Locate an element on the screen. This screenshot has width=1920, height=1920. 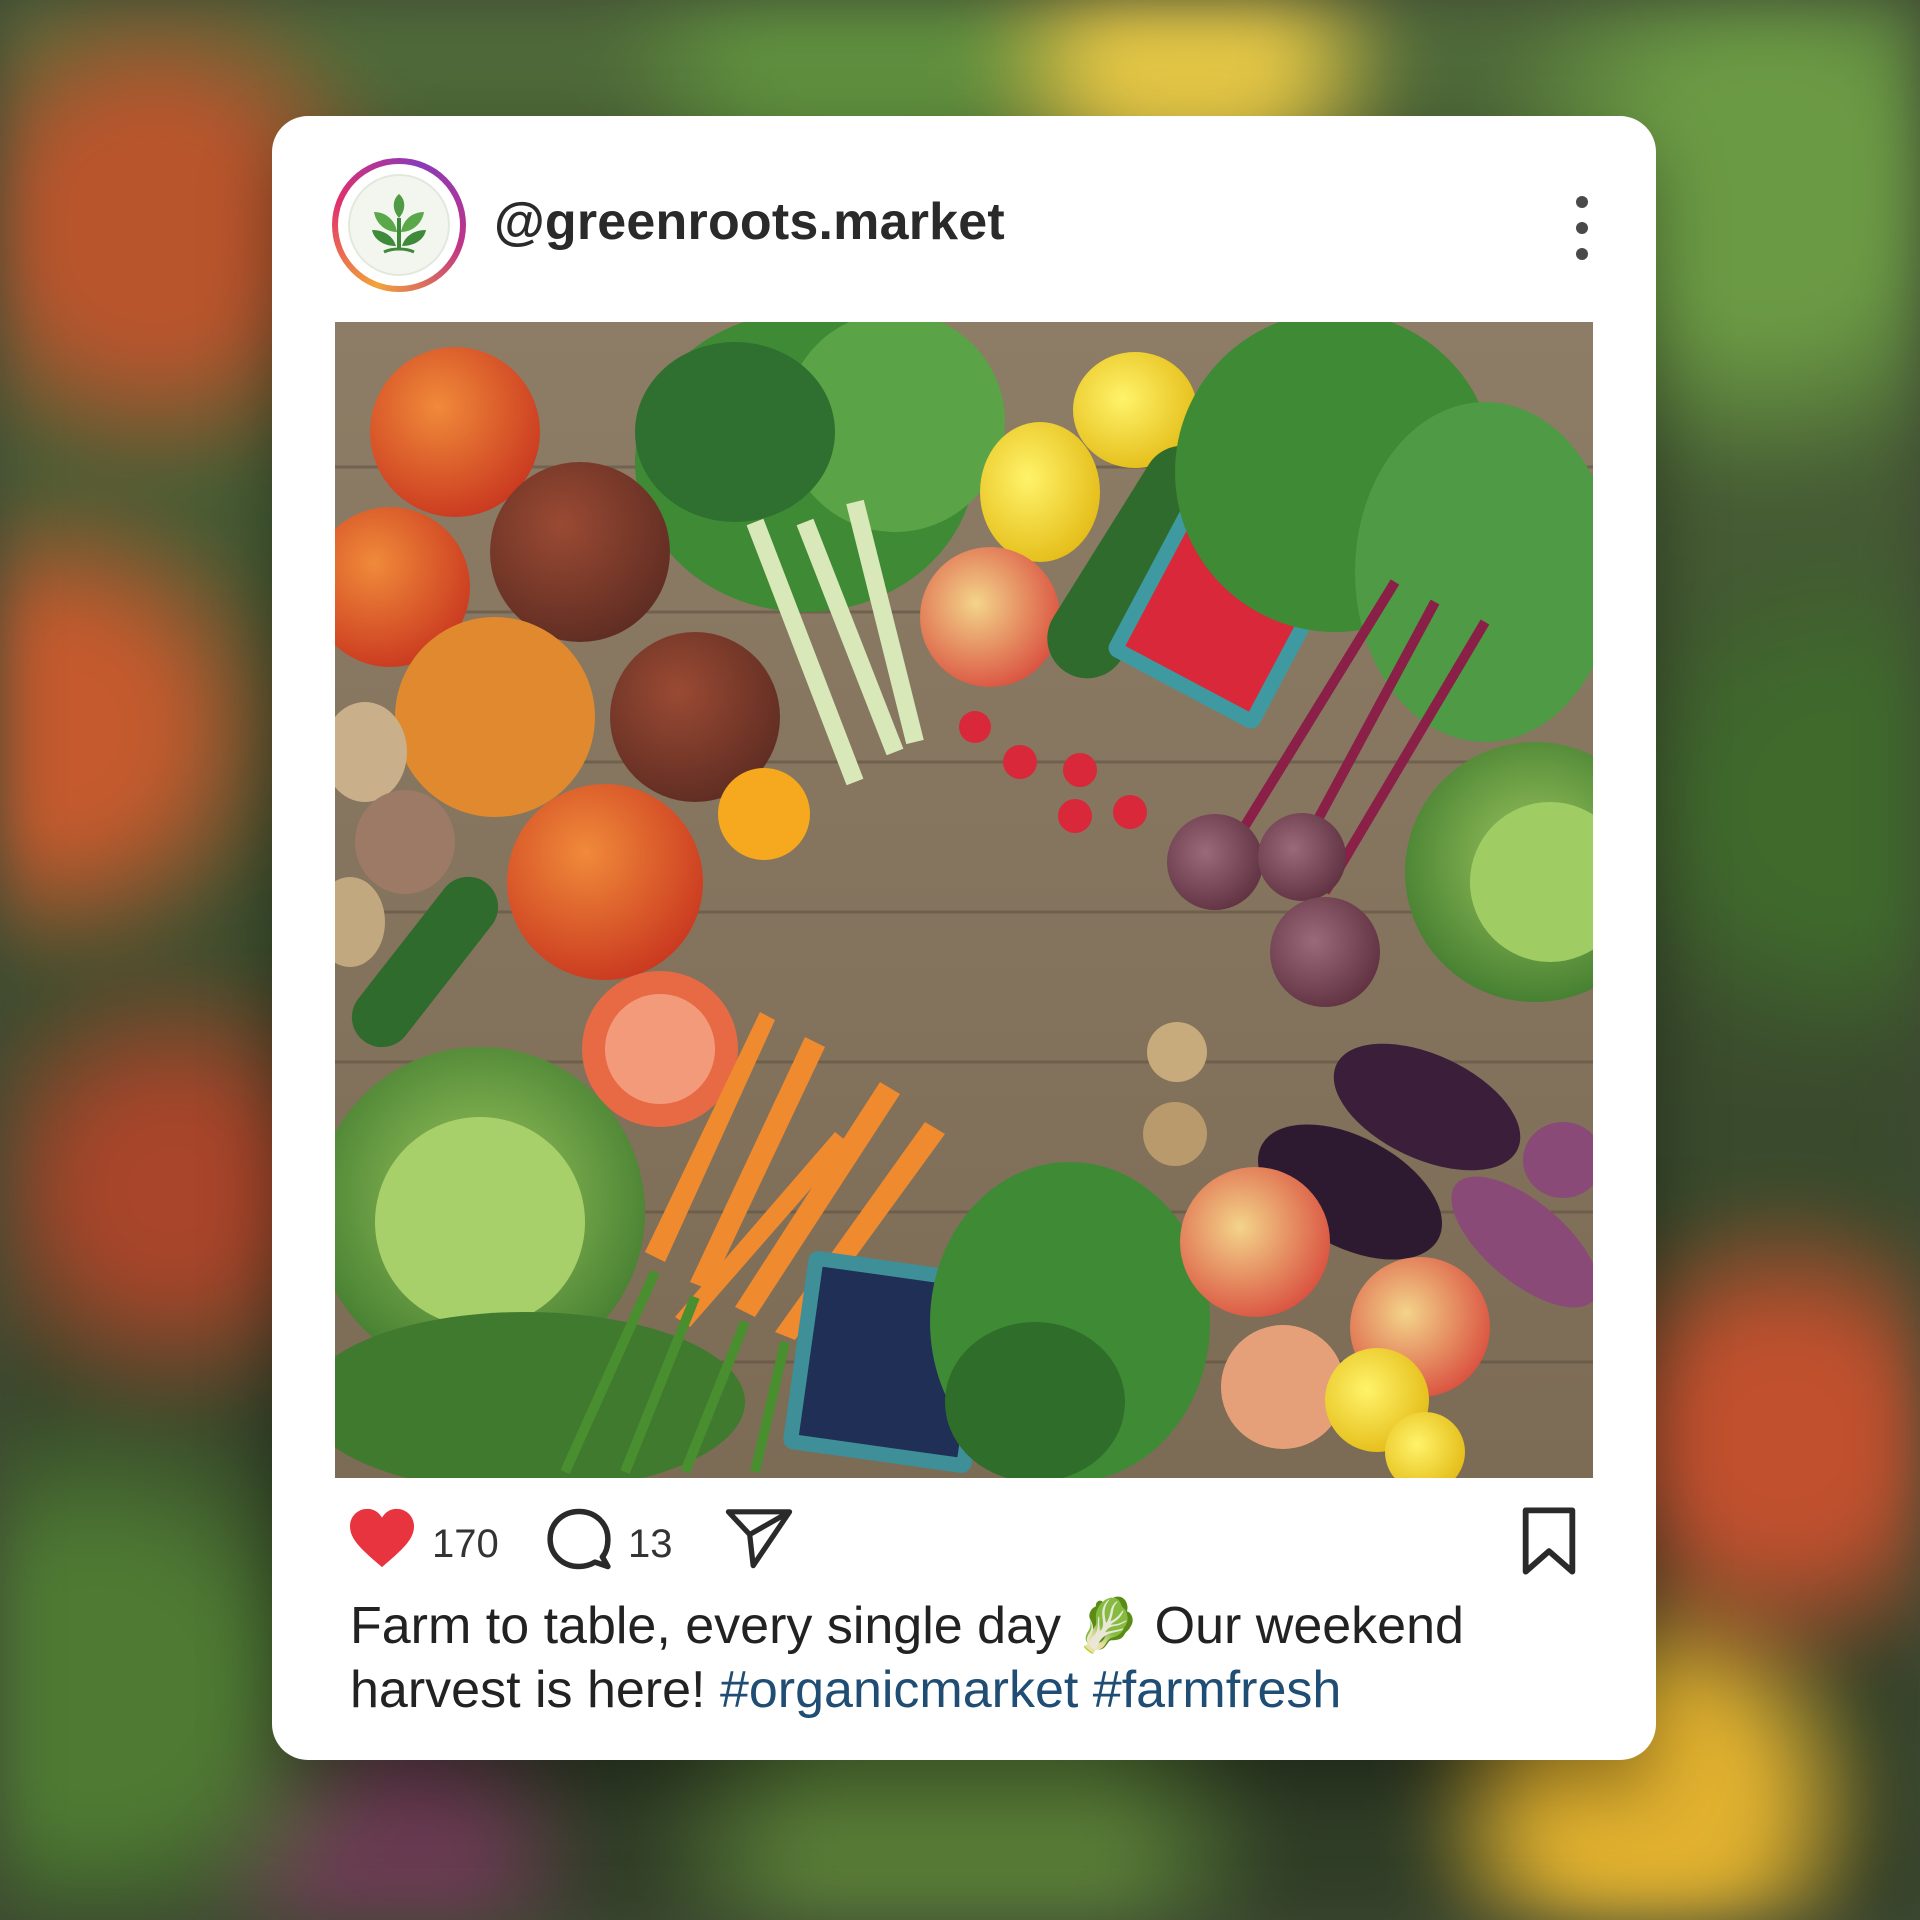
hashtag-farmfresh: #farmfresh is located at coordinates (1217, 1690).